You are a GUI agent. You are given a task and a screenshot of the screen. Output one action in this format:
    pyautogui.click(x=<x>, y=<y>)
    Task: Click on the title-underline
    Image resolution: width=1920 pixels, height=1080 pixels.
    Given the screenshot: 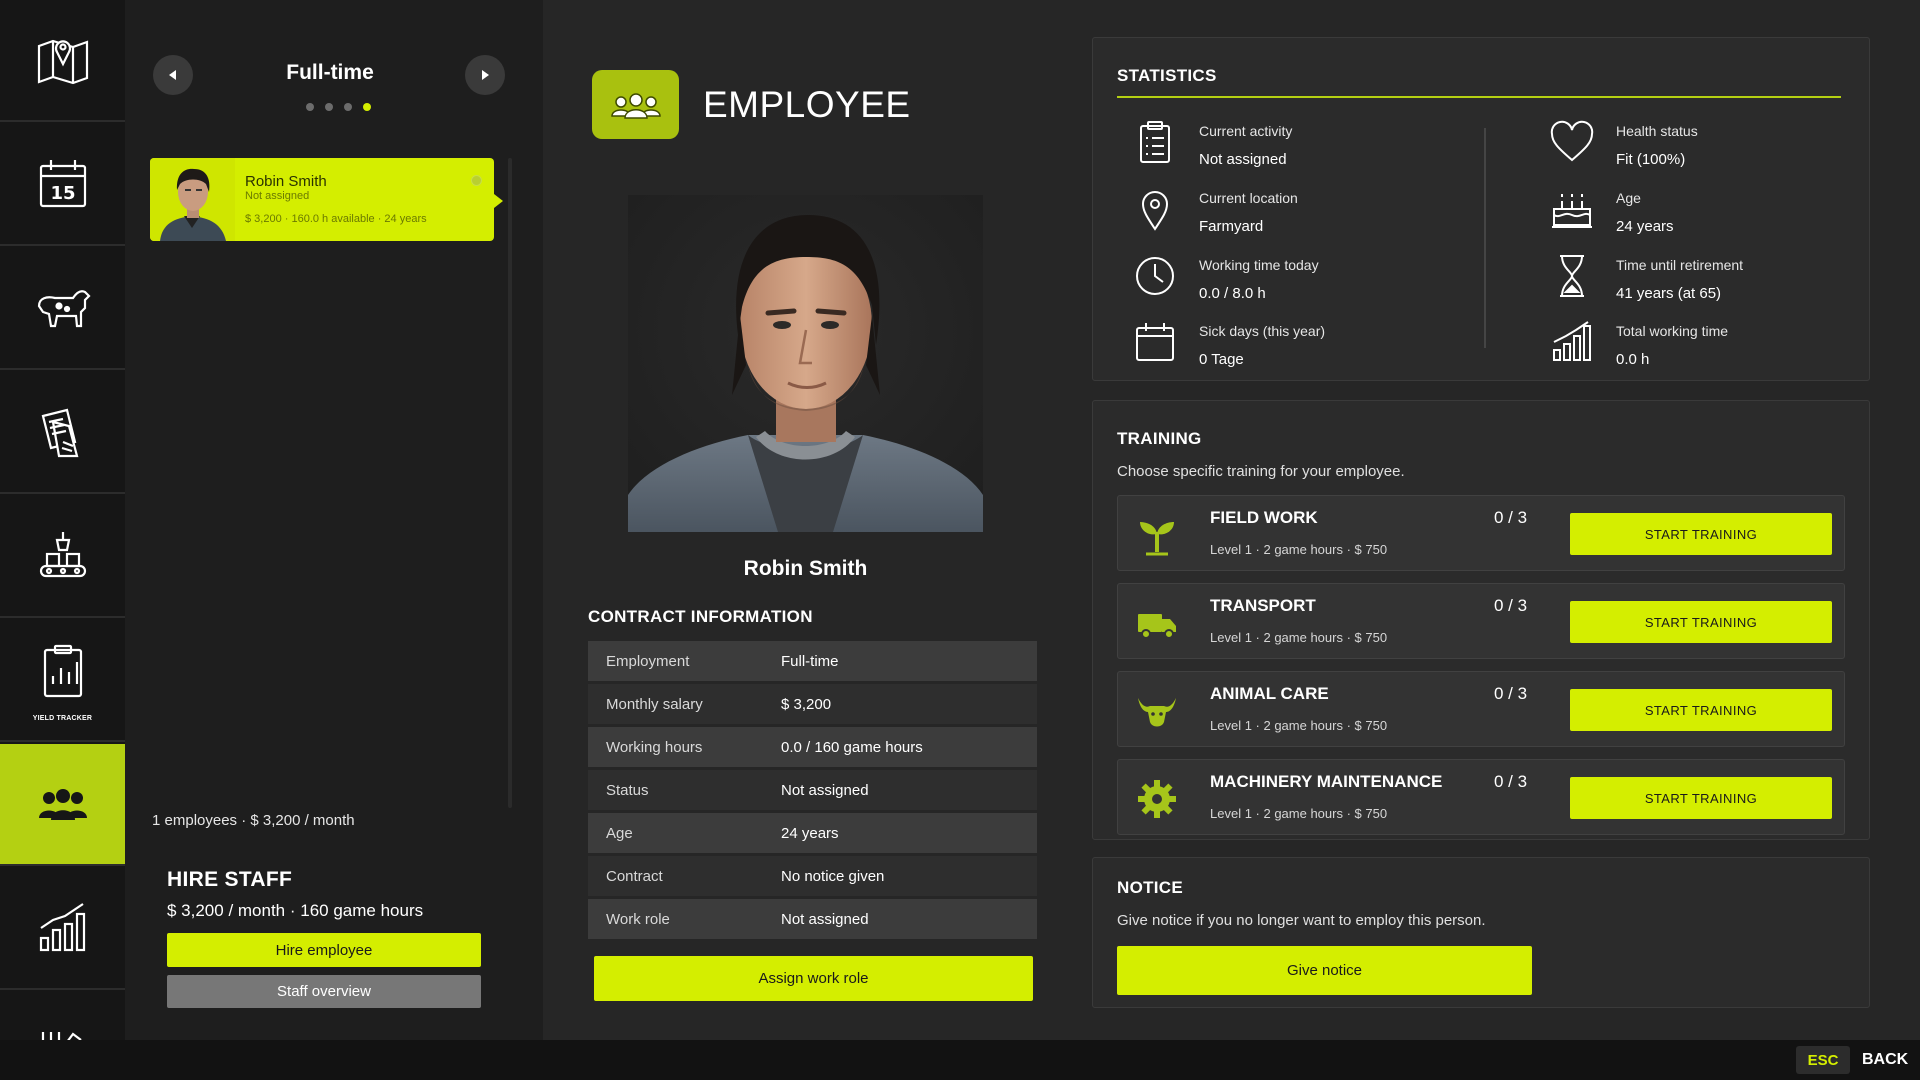 What is the action you would take?
    pyautogui.click(x=1479, y=97)
    